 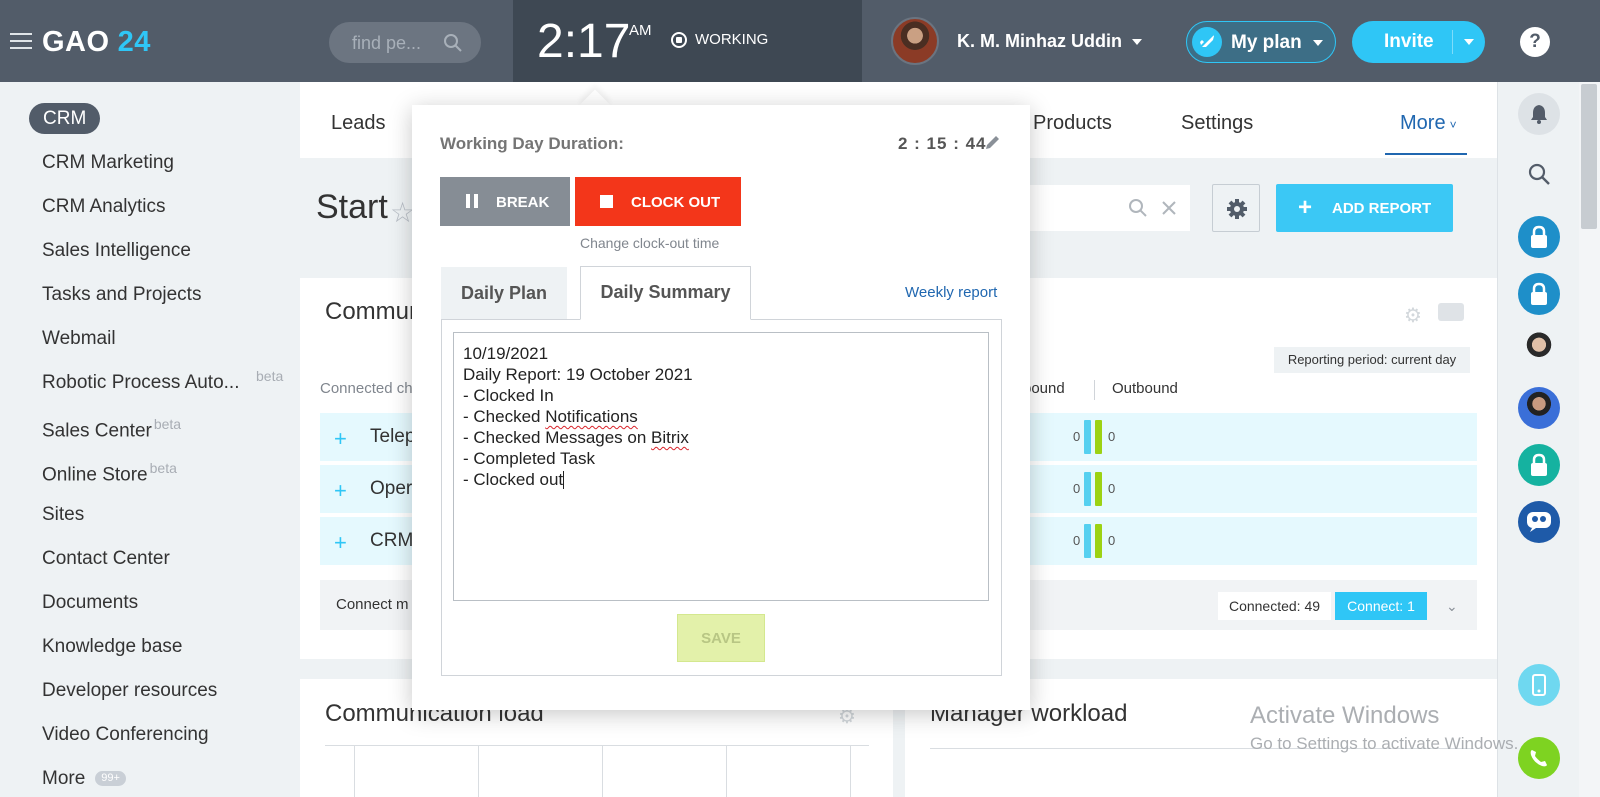 I want to click on tab-products: Products, so click(x=1072, y=123).